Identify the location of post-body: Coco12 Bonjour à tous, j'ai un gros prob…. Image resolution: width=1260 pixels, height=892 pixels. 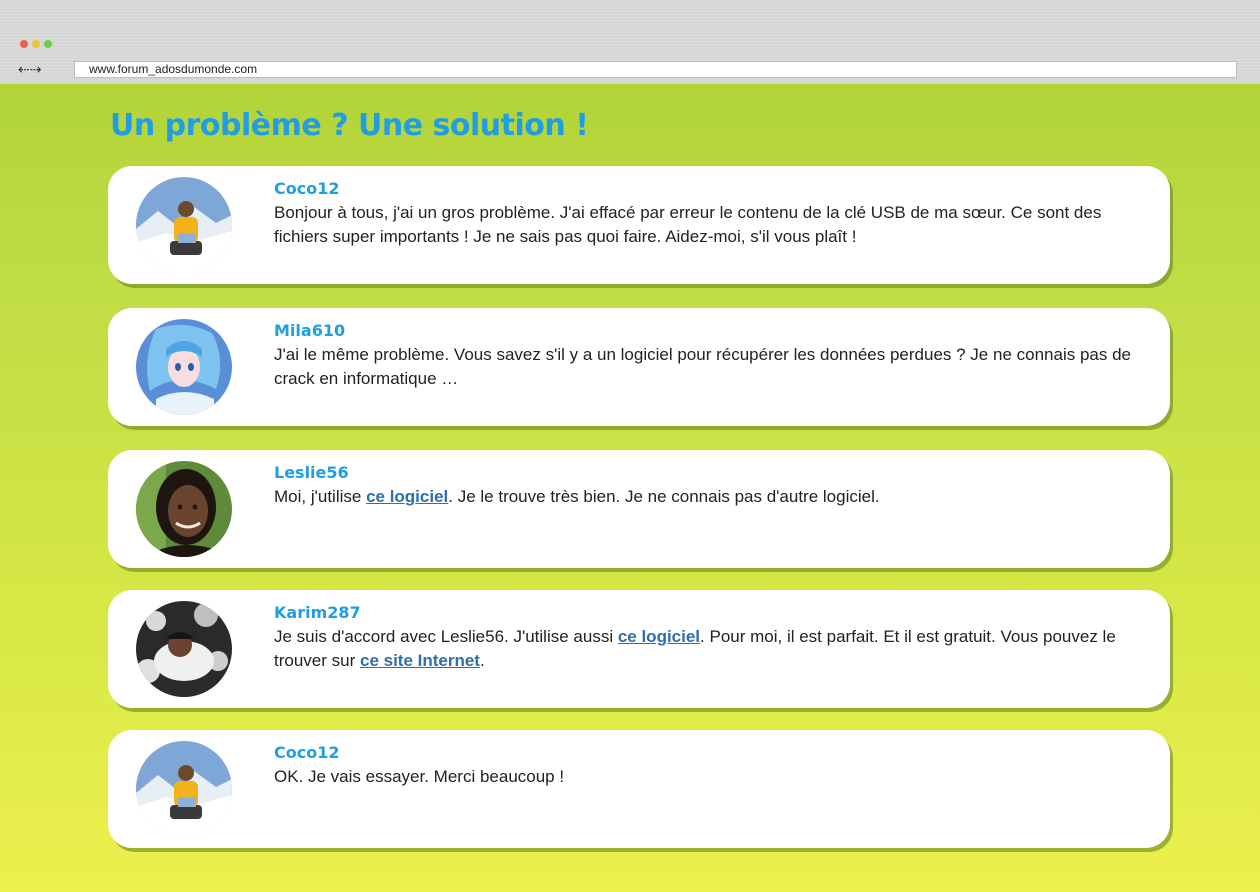
(713, 214).